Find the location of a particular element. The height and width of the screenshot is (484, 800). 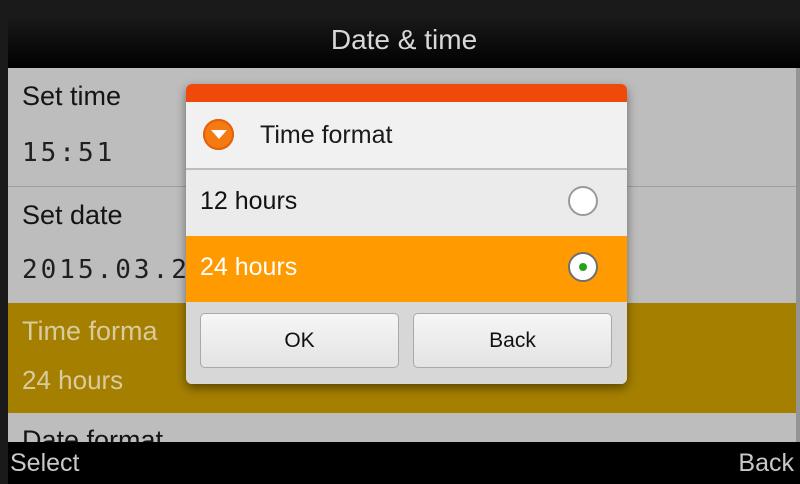

option-label: 12 hours is located at coordinates (249, 201).